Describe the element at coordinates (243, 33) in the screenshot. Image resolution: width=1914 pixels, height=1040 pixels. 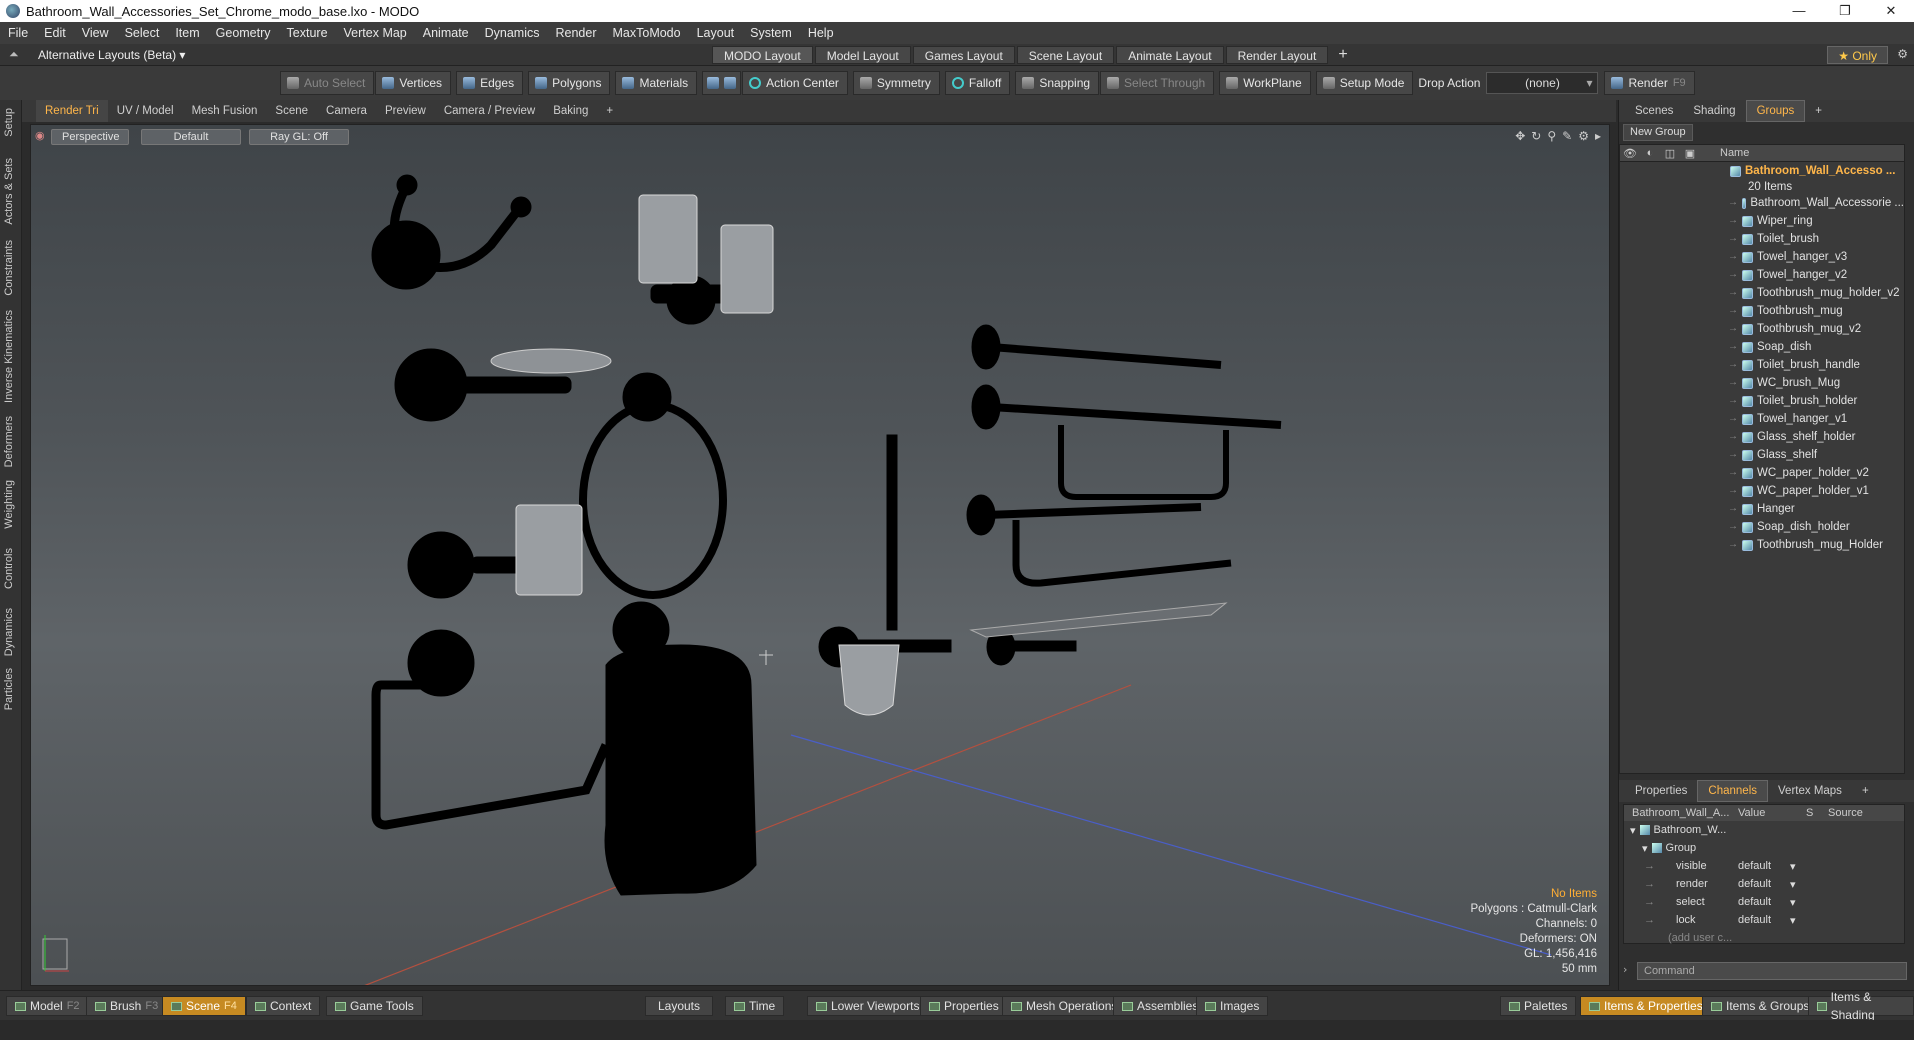
I see `menu-geometry: Geometry` at that location.